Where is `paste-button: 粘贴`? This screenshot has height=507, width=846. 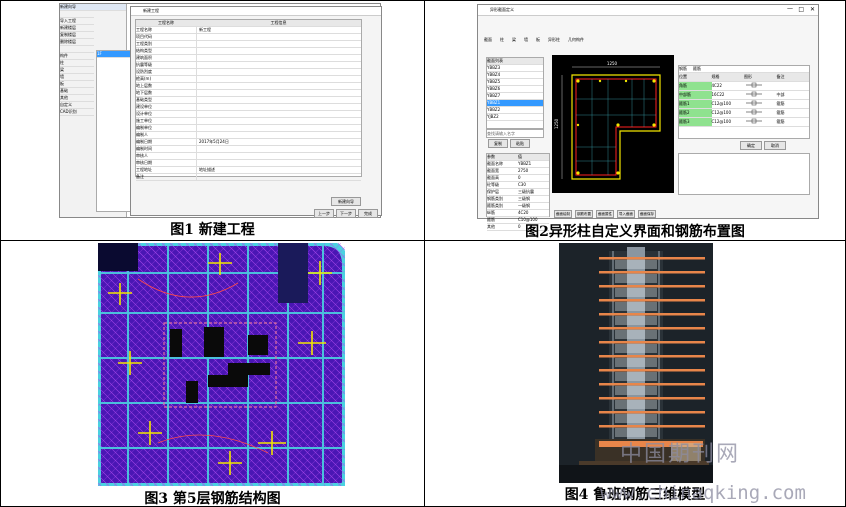
paste-button: 粘贴 is located at coordinates (520, 143).